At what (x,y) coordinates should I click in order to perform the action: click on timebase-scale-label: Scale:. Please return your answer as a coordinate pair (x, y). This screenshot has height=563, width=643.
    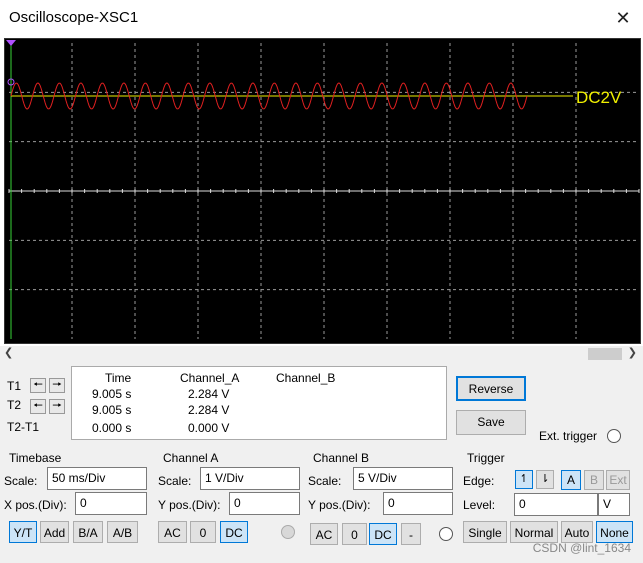
    Looking at the image, I should click on (21, 481).